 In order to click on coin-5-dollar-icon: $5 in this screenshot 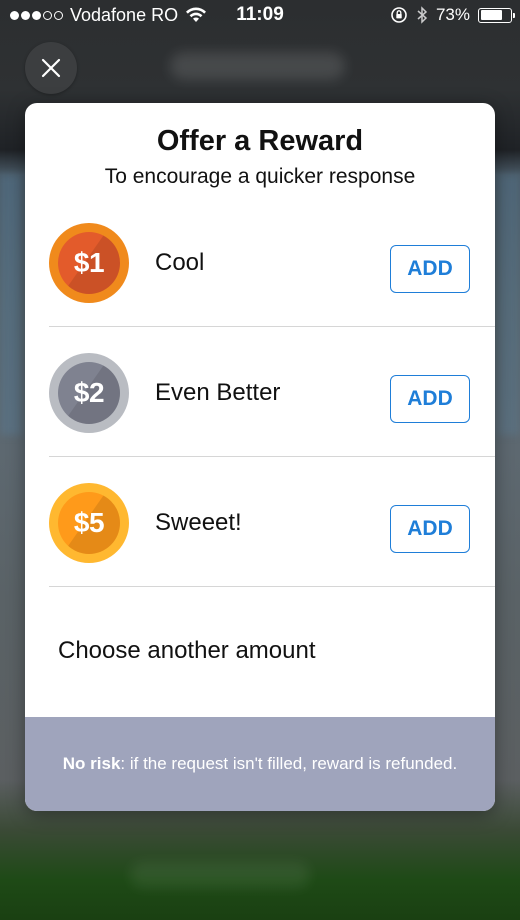, I will do `click(89, 523)`.